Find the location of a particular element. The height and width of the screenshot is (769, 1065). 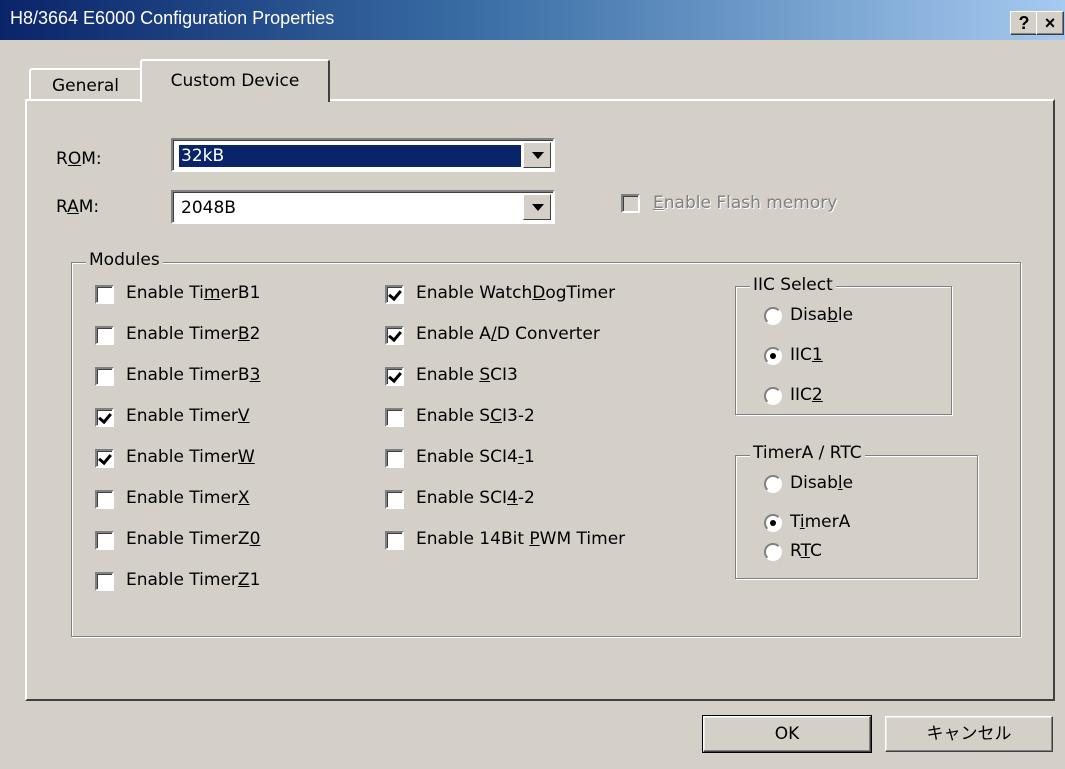

iic-option-2-label: IIC2 is located at coordinates (806, 395).